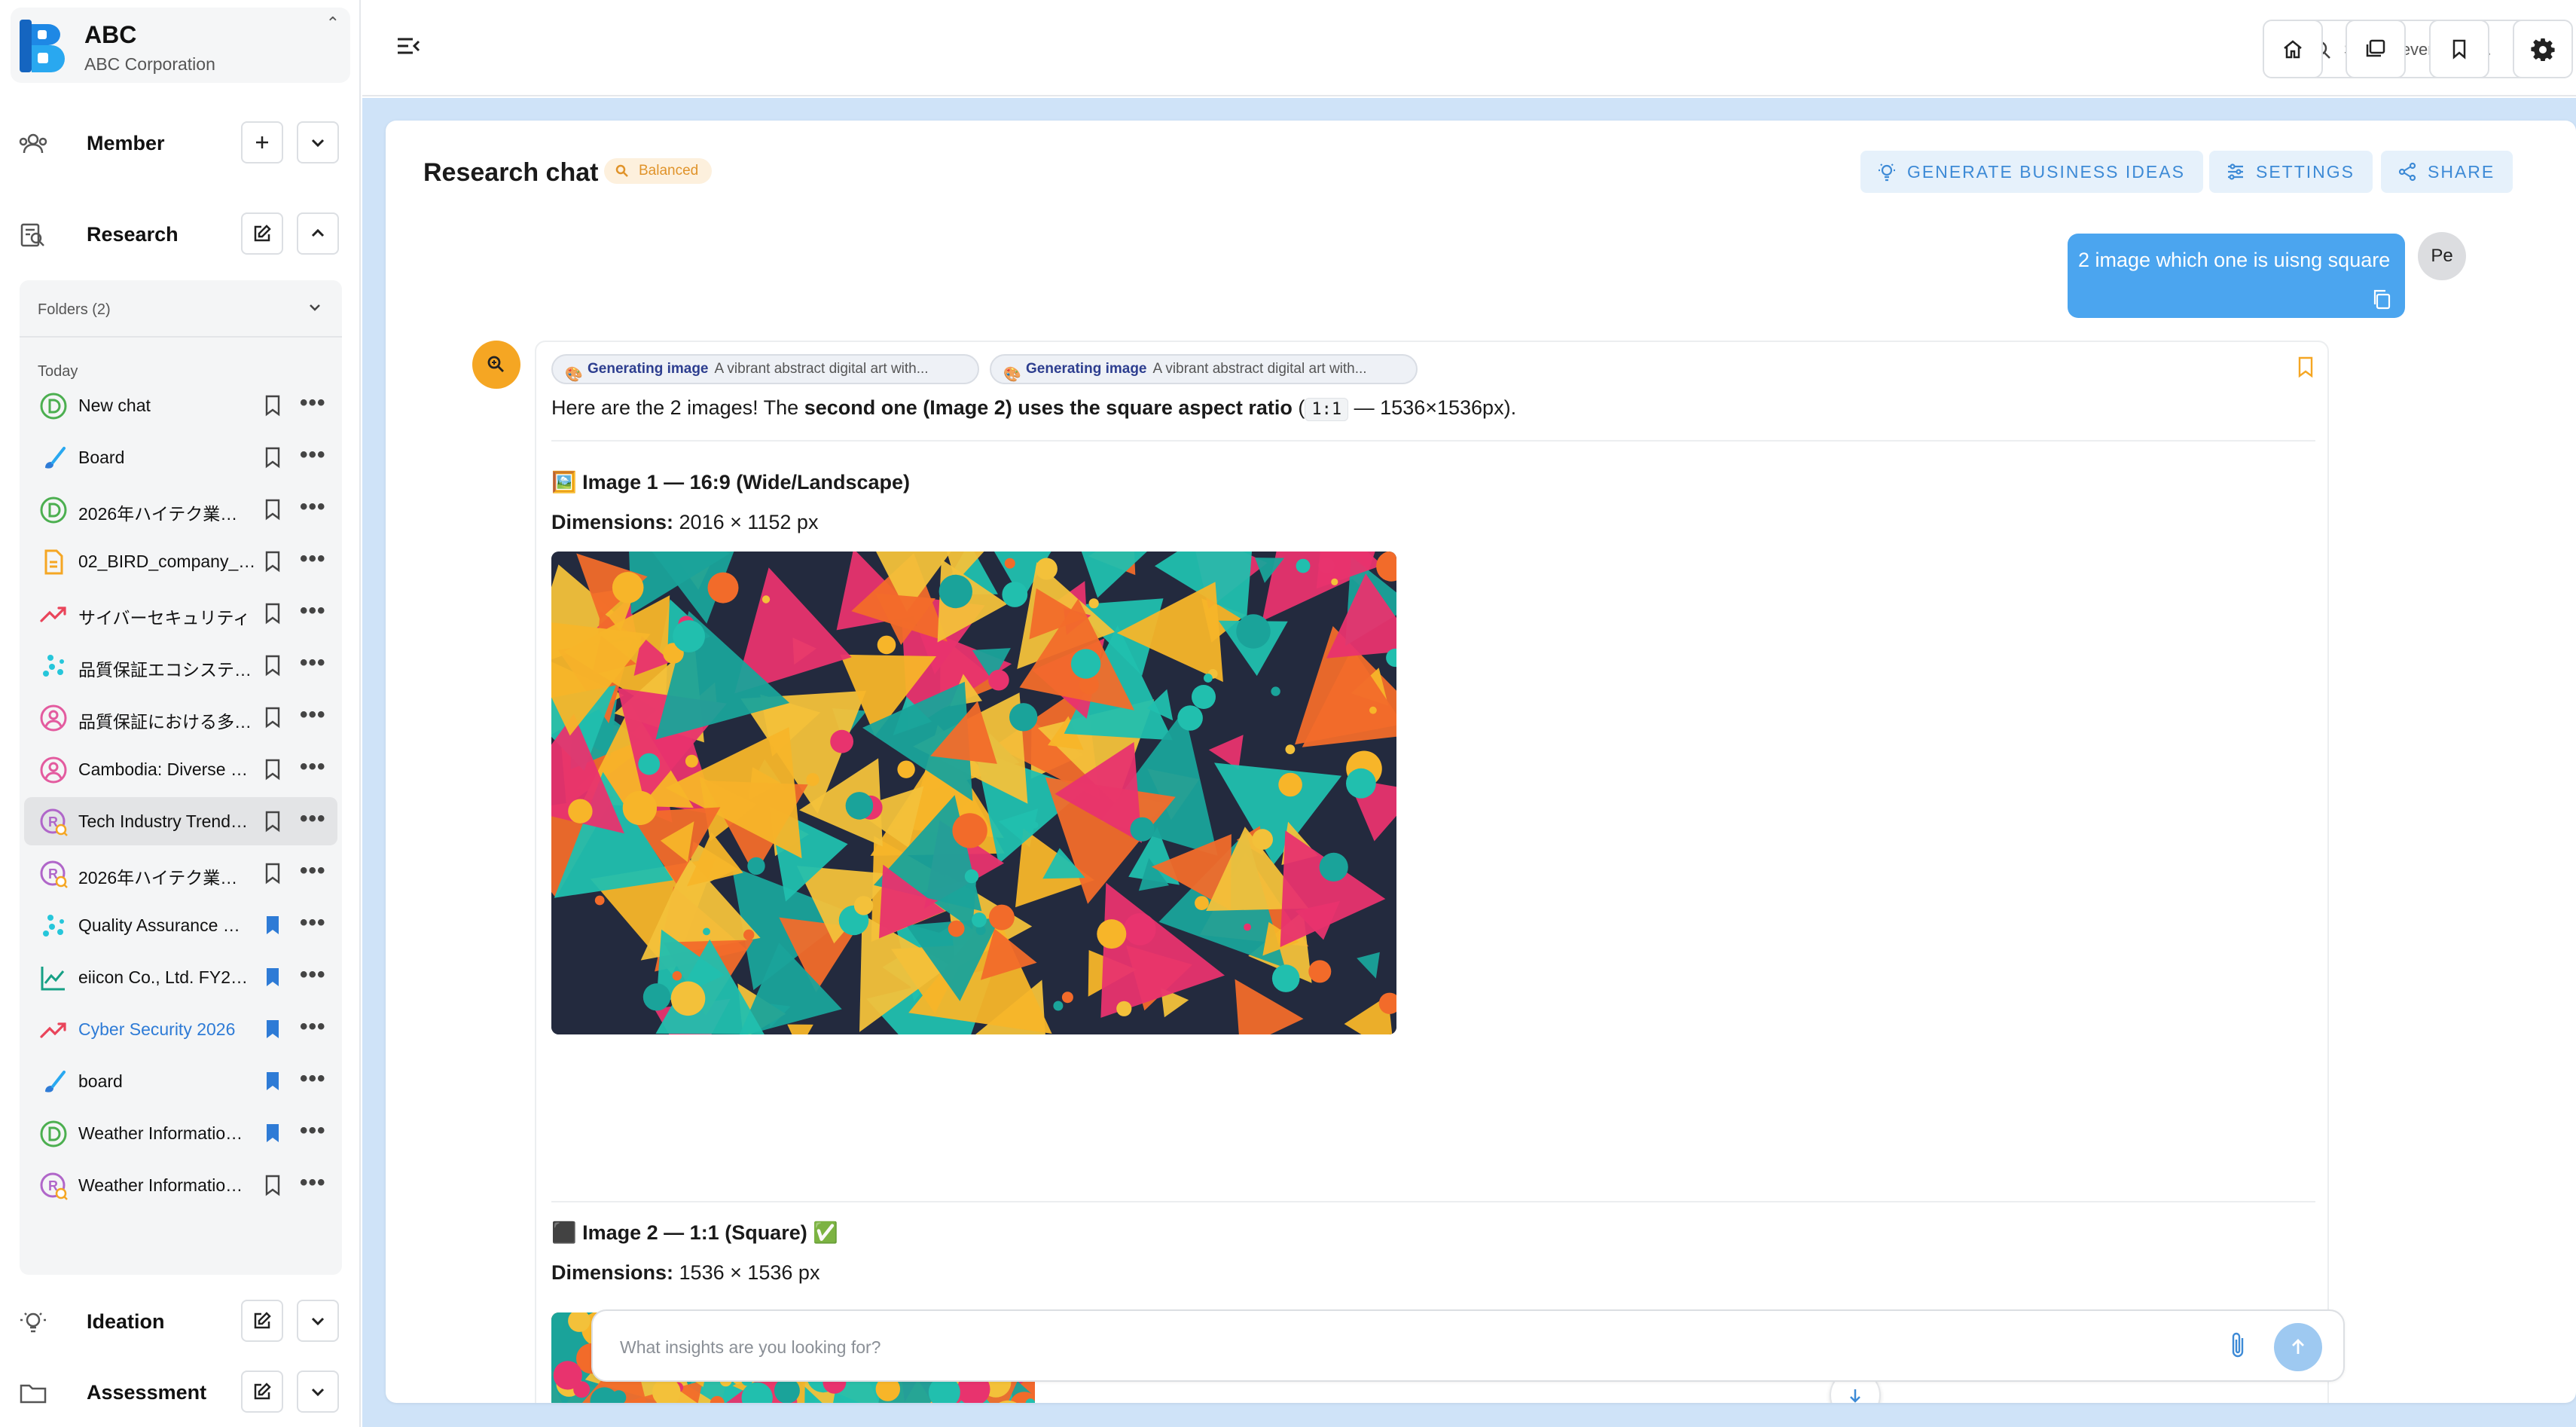 The image size is (2576, 1427). What do you see at coordinates (318, 1391) in the screenshot?
I see `expand-assessment-button` at bounding box center [318, 1391].